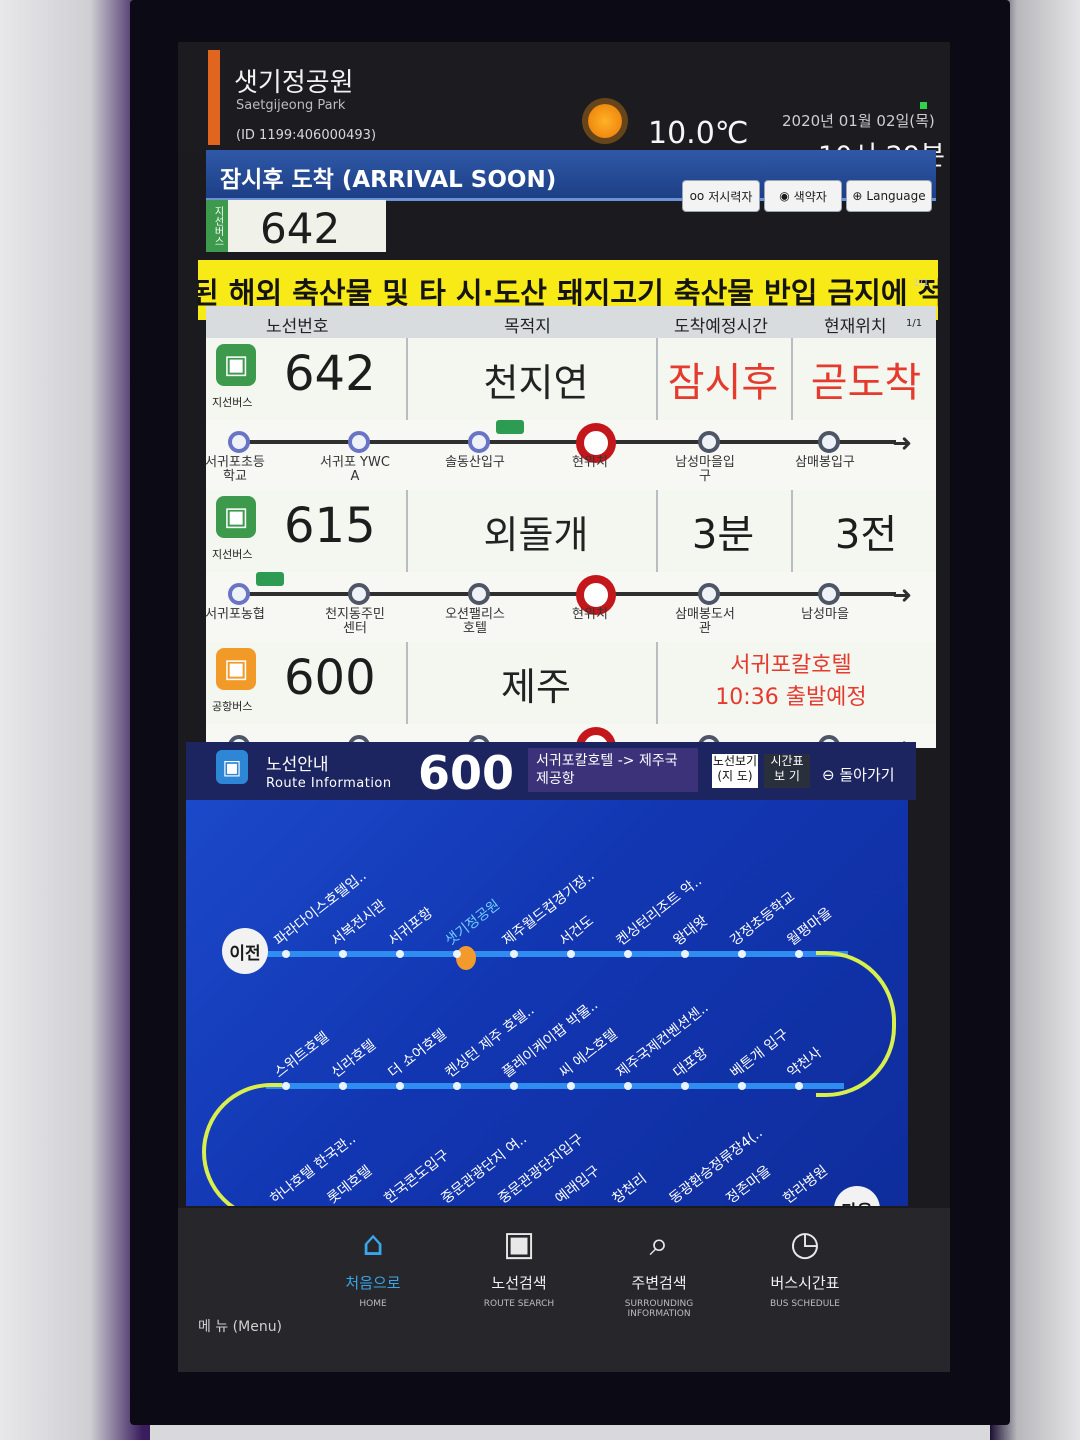  What do you see at coordinates (235, 469) in the screenshot?
I see `stop-label: 서귀포초등 학교` at bounding box center [235, 469].